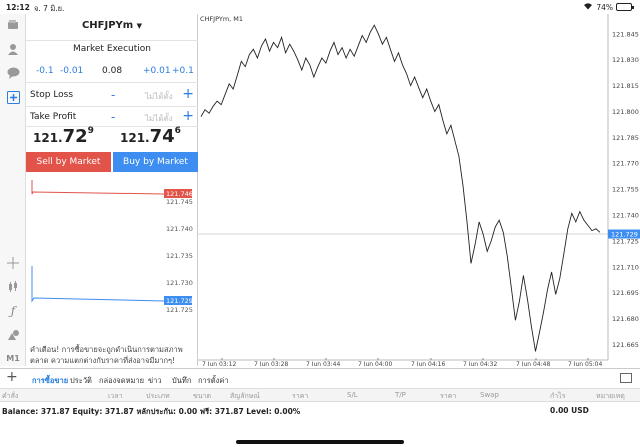 This screenshot has height=447, width=640. I want to click on x-tick-label: 7 Jun 04:48, so click(533, 363).